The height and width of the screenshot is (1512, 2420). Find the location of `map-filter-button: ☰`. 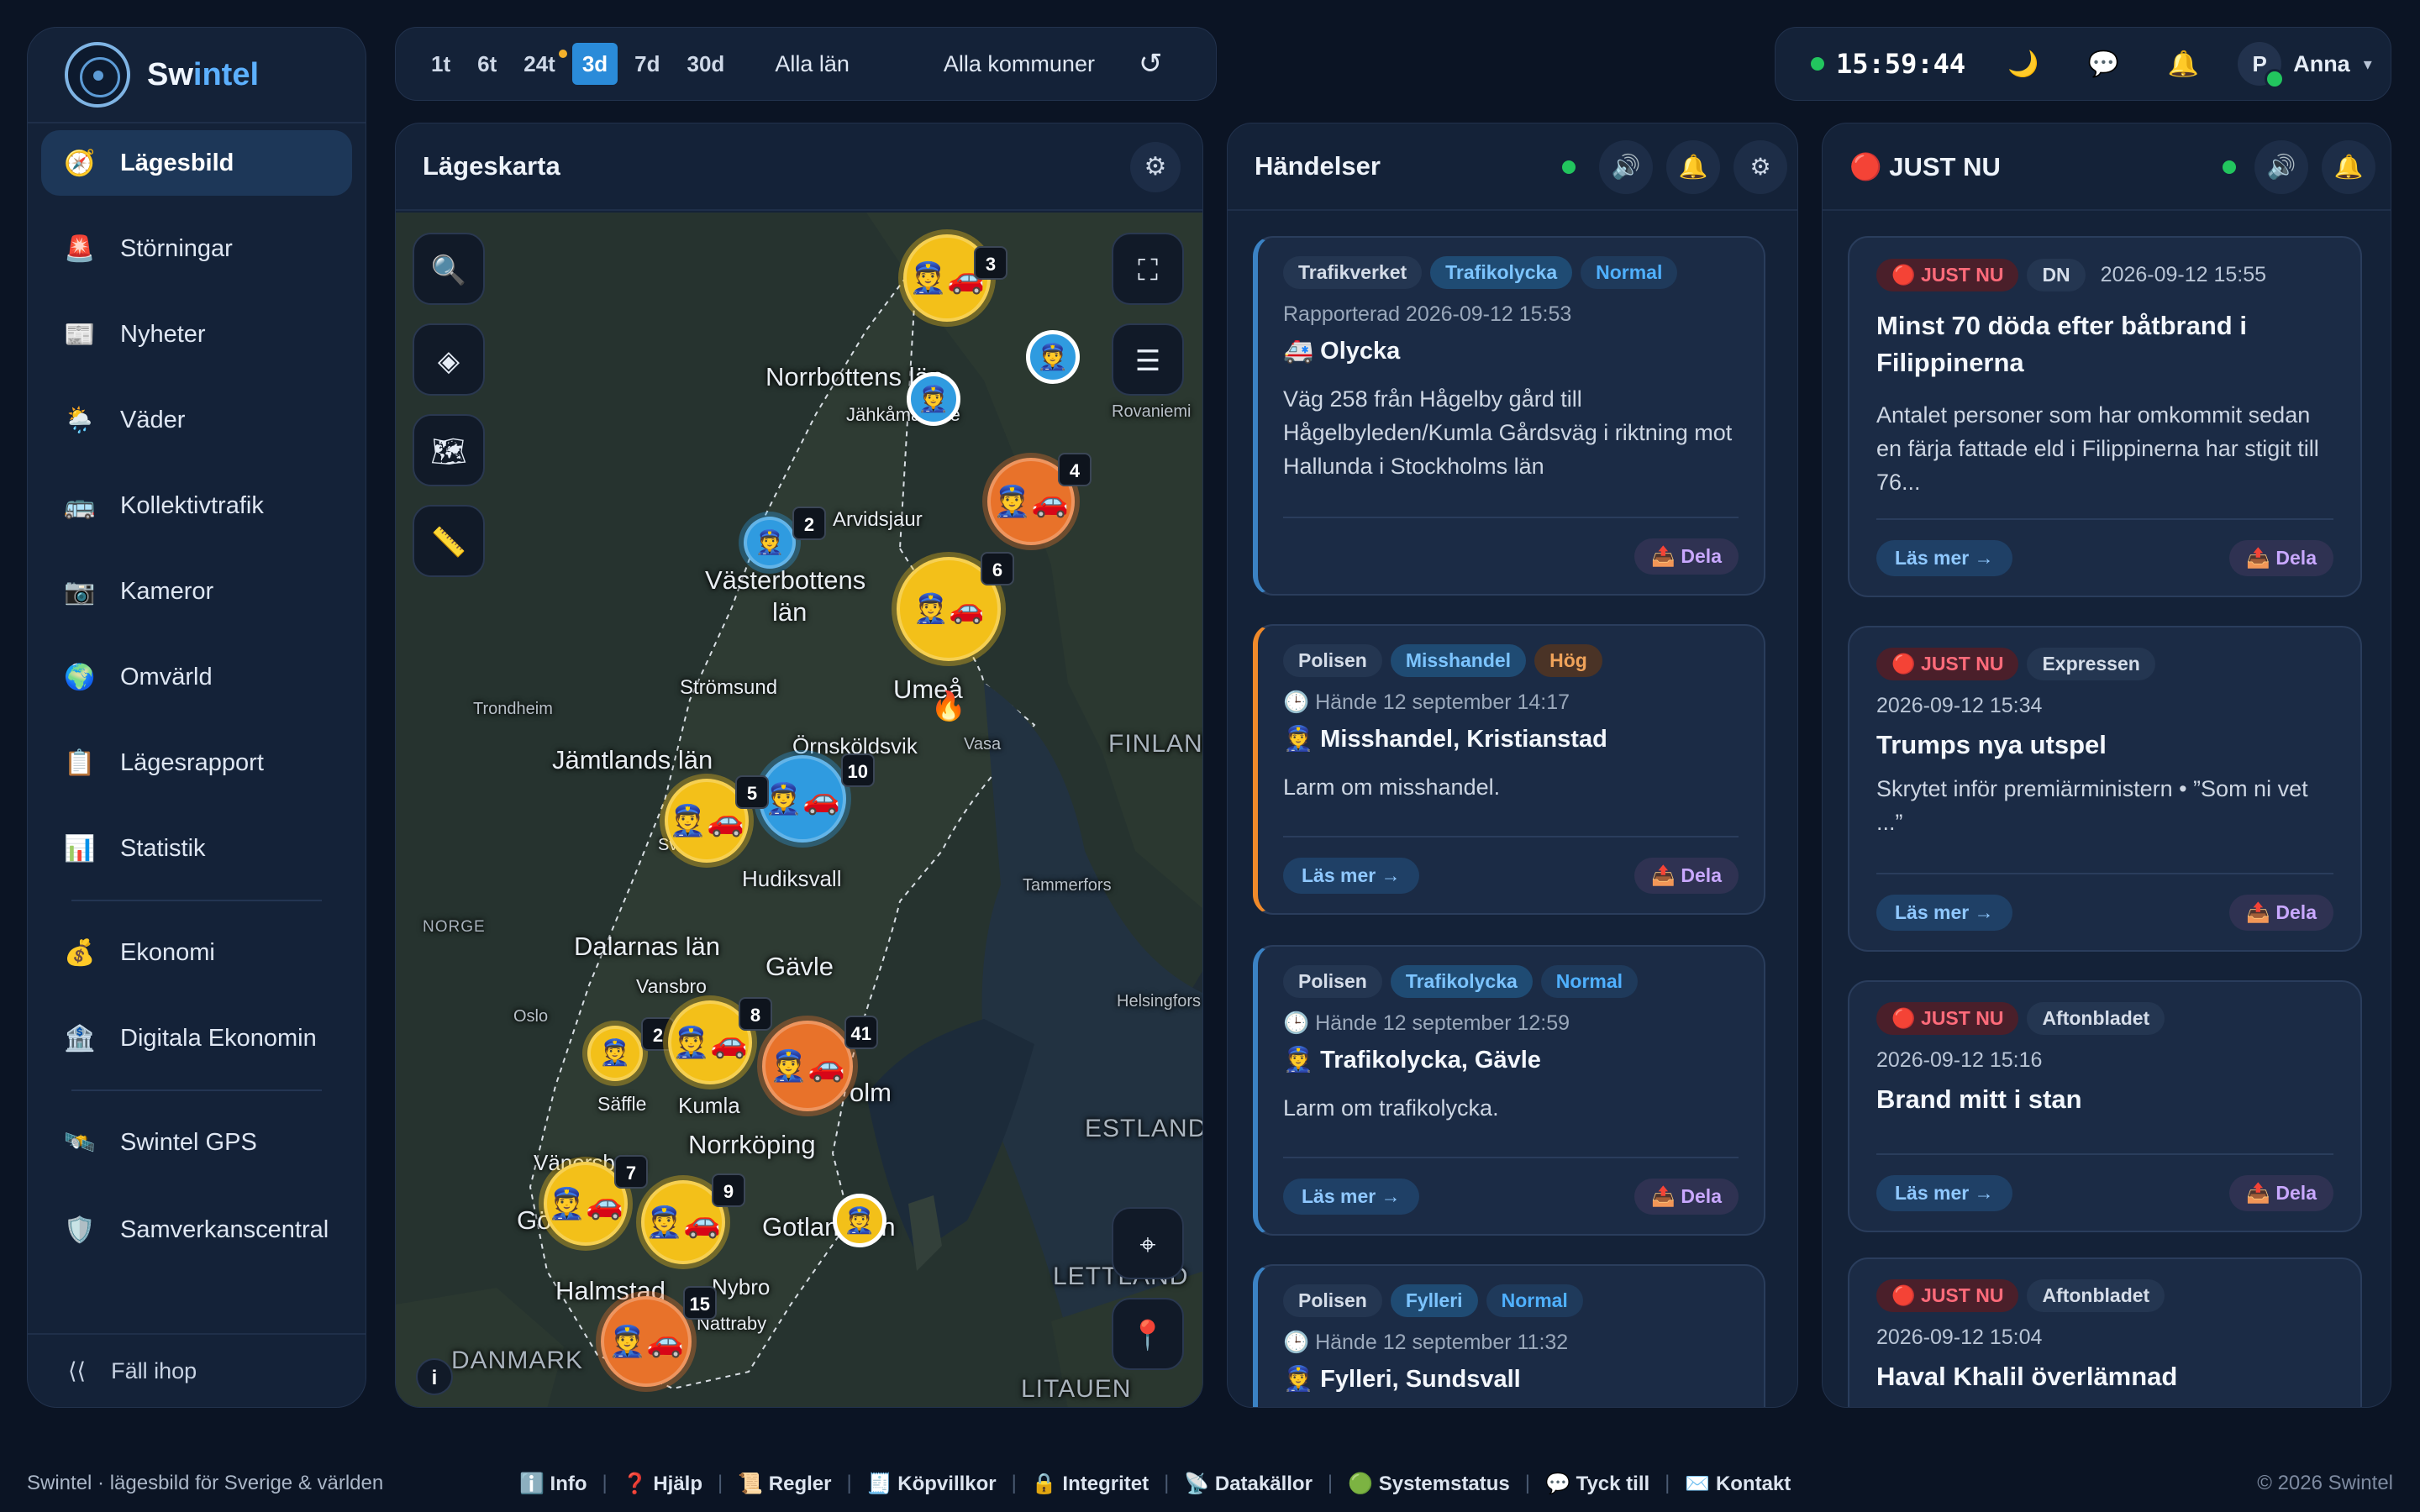

map-filter-button: ☰ is located at coordinates (1148, 359).